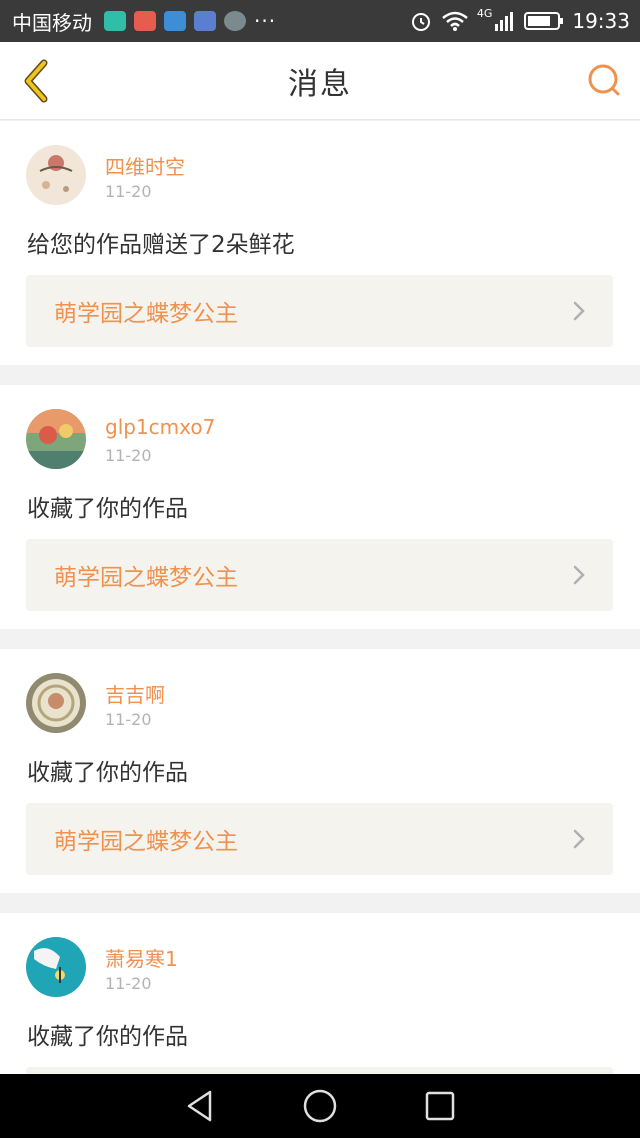 This screenshot has width=640, height=1138. I want to click on search-icon, so click(604, 80).